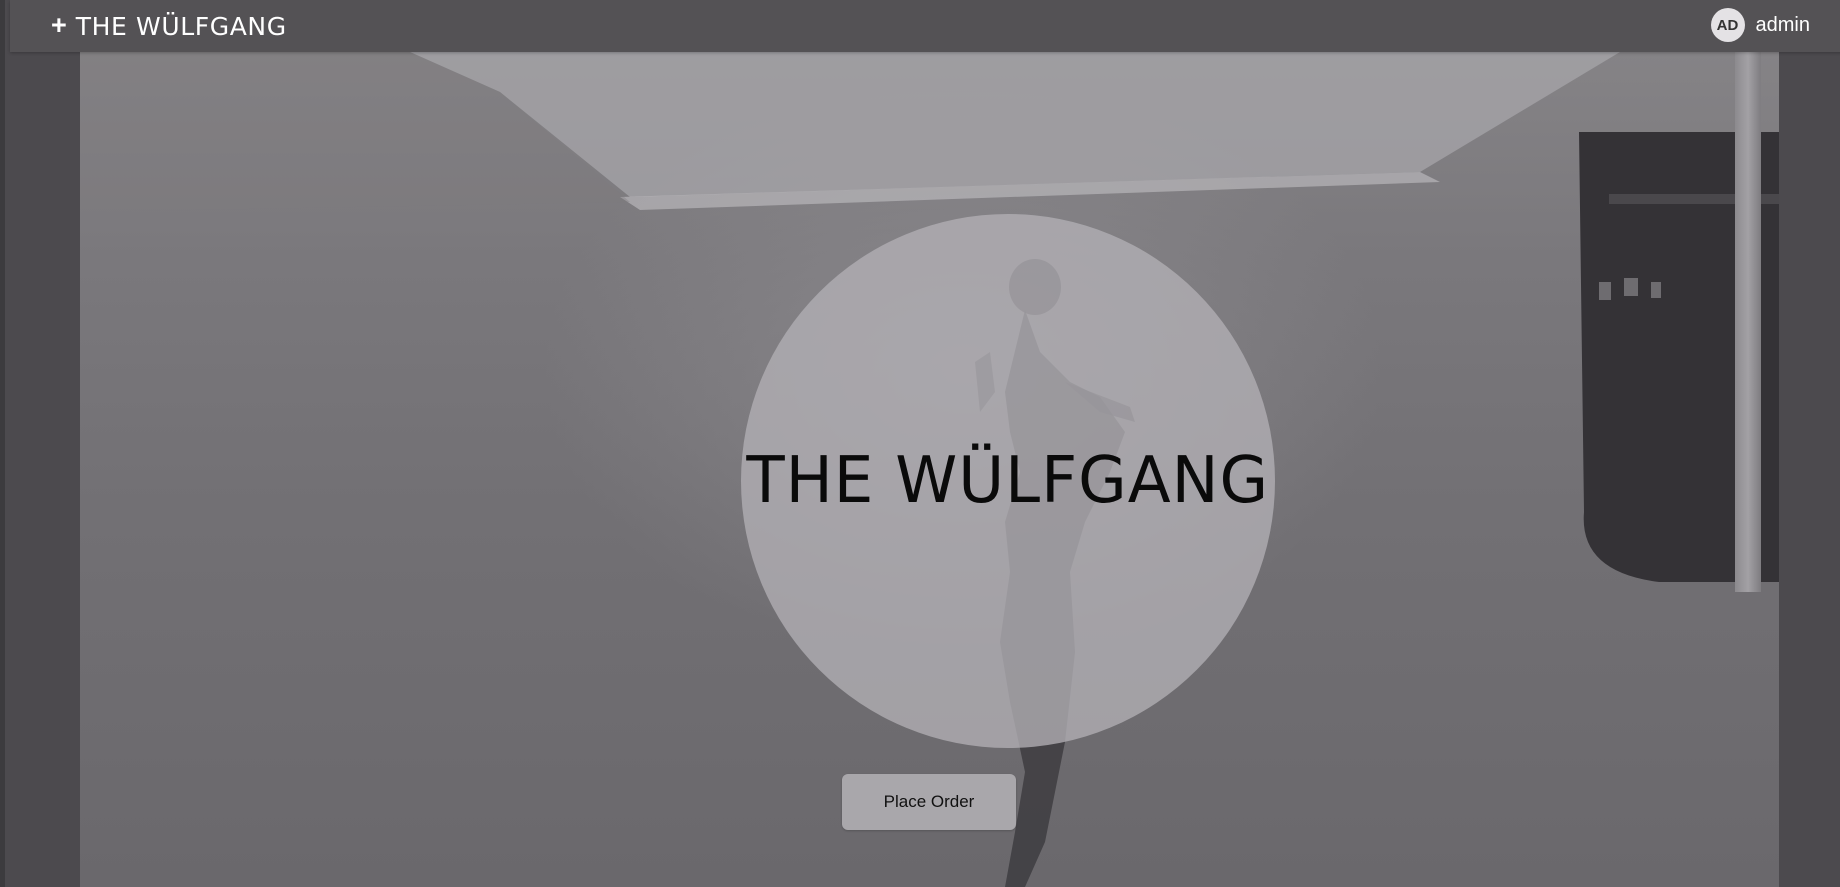 This screenshot has height=887, width=1840. Describe the element at coordinates (59, 24) in the screenshot. I see `plus-icon: +` at that location.